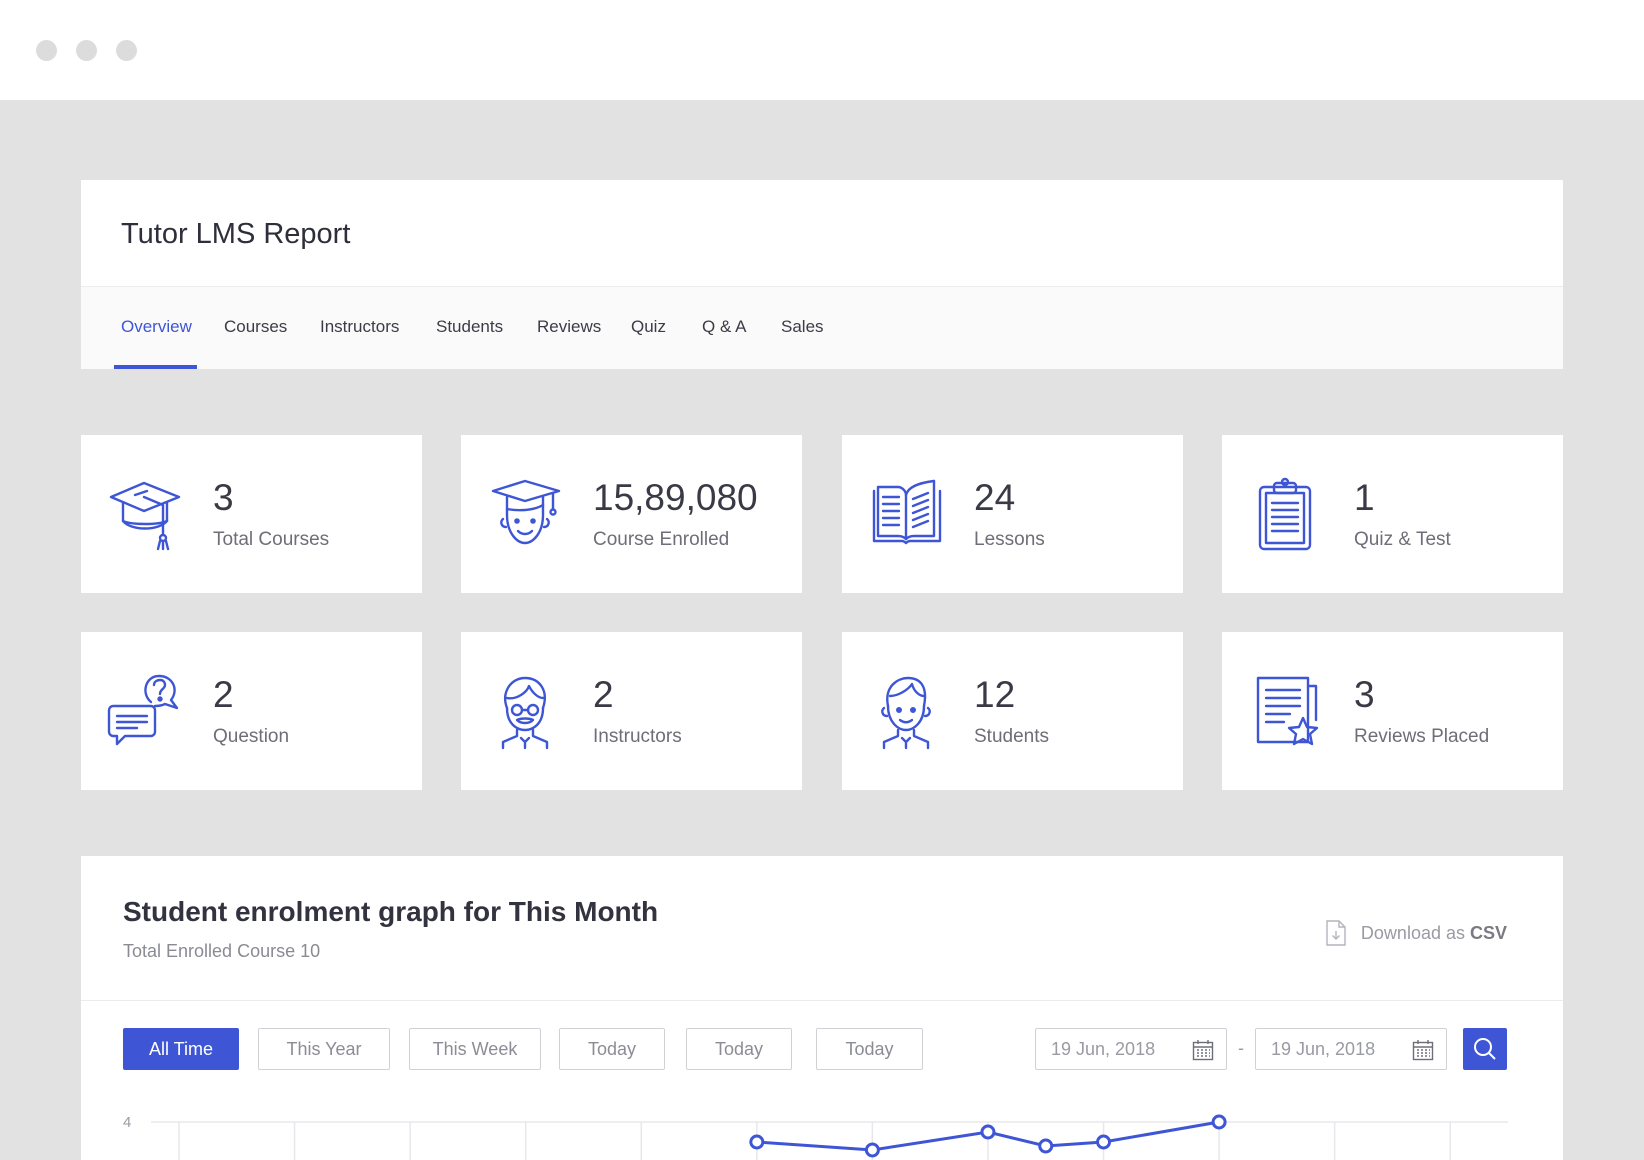 Image resolution: width=1644 pixels, height=1160 pixels. What do you see at coordinates (146, 514) in the screenshot?
I see `graduation-cap-icon` at bounding box center [146, 514].